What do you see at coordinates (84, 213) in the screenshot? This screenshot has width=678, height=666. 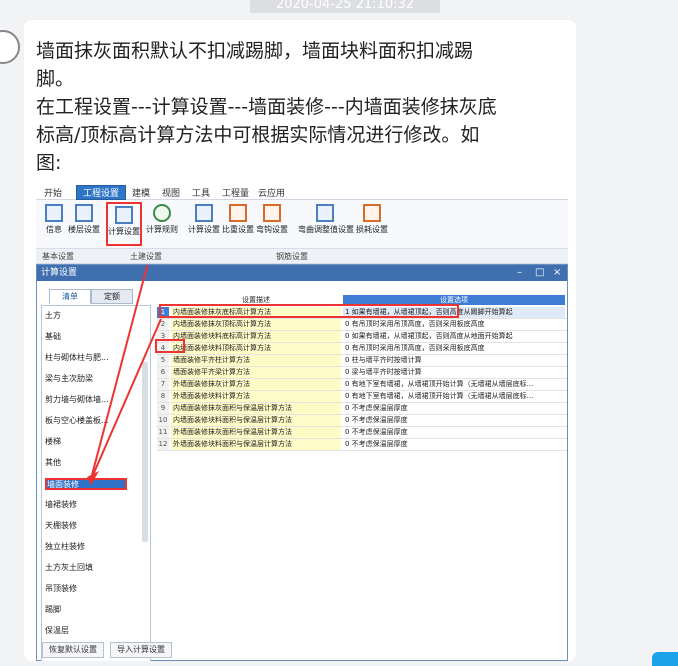 I see `floor-icon` at bounding box center [84, 213].